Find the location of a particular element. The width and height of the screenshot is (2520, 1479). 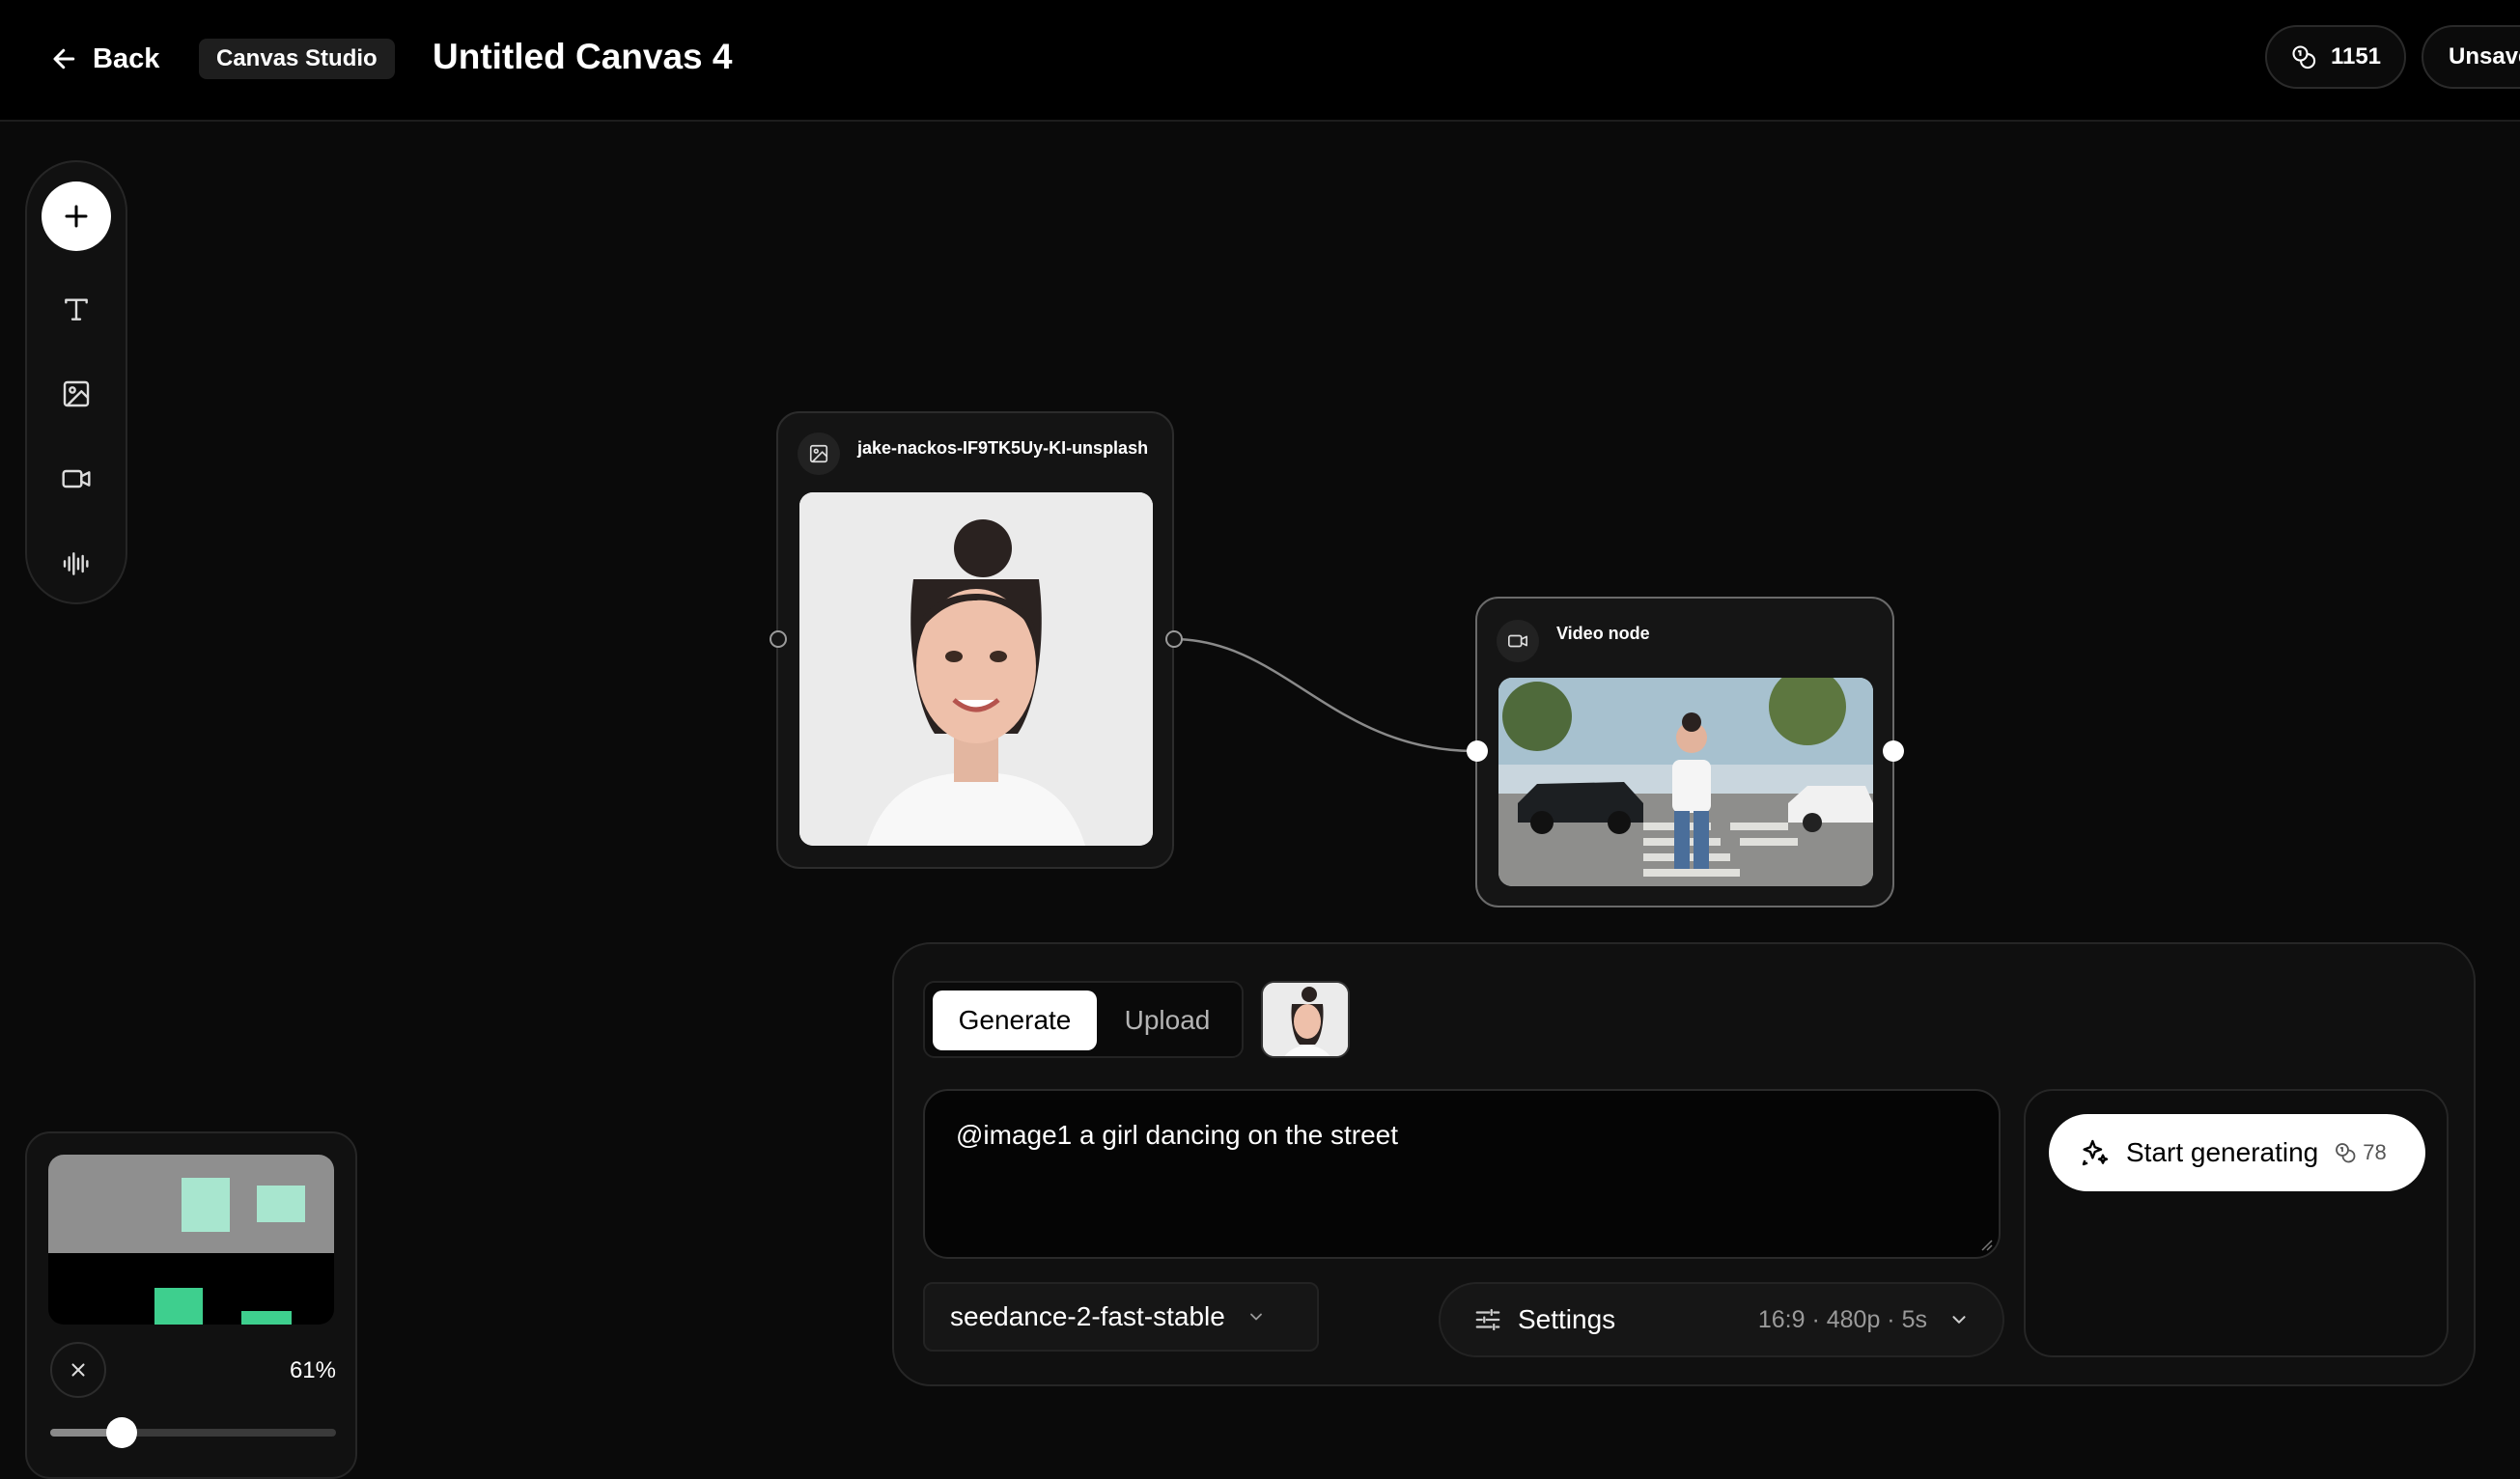

settings-summary: 16:9 · 480p · 5s is located at coordinates (1842, 1319).